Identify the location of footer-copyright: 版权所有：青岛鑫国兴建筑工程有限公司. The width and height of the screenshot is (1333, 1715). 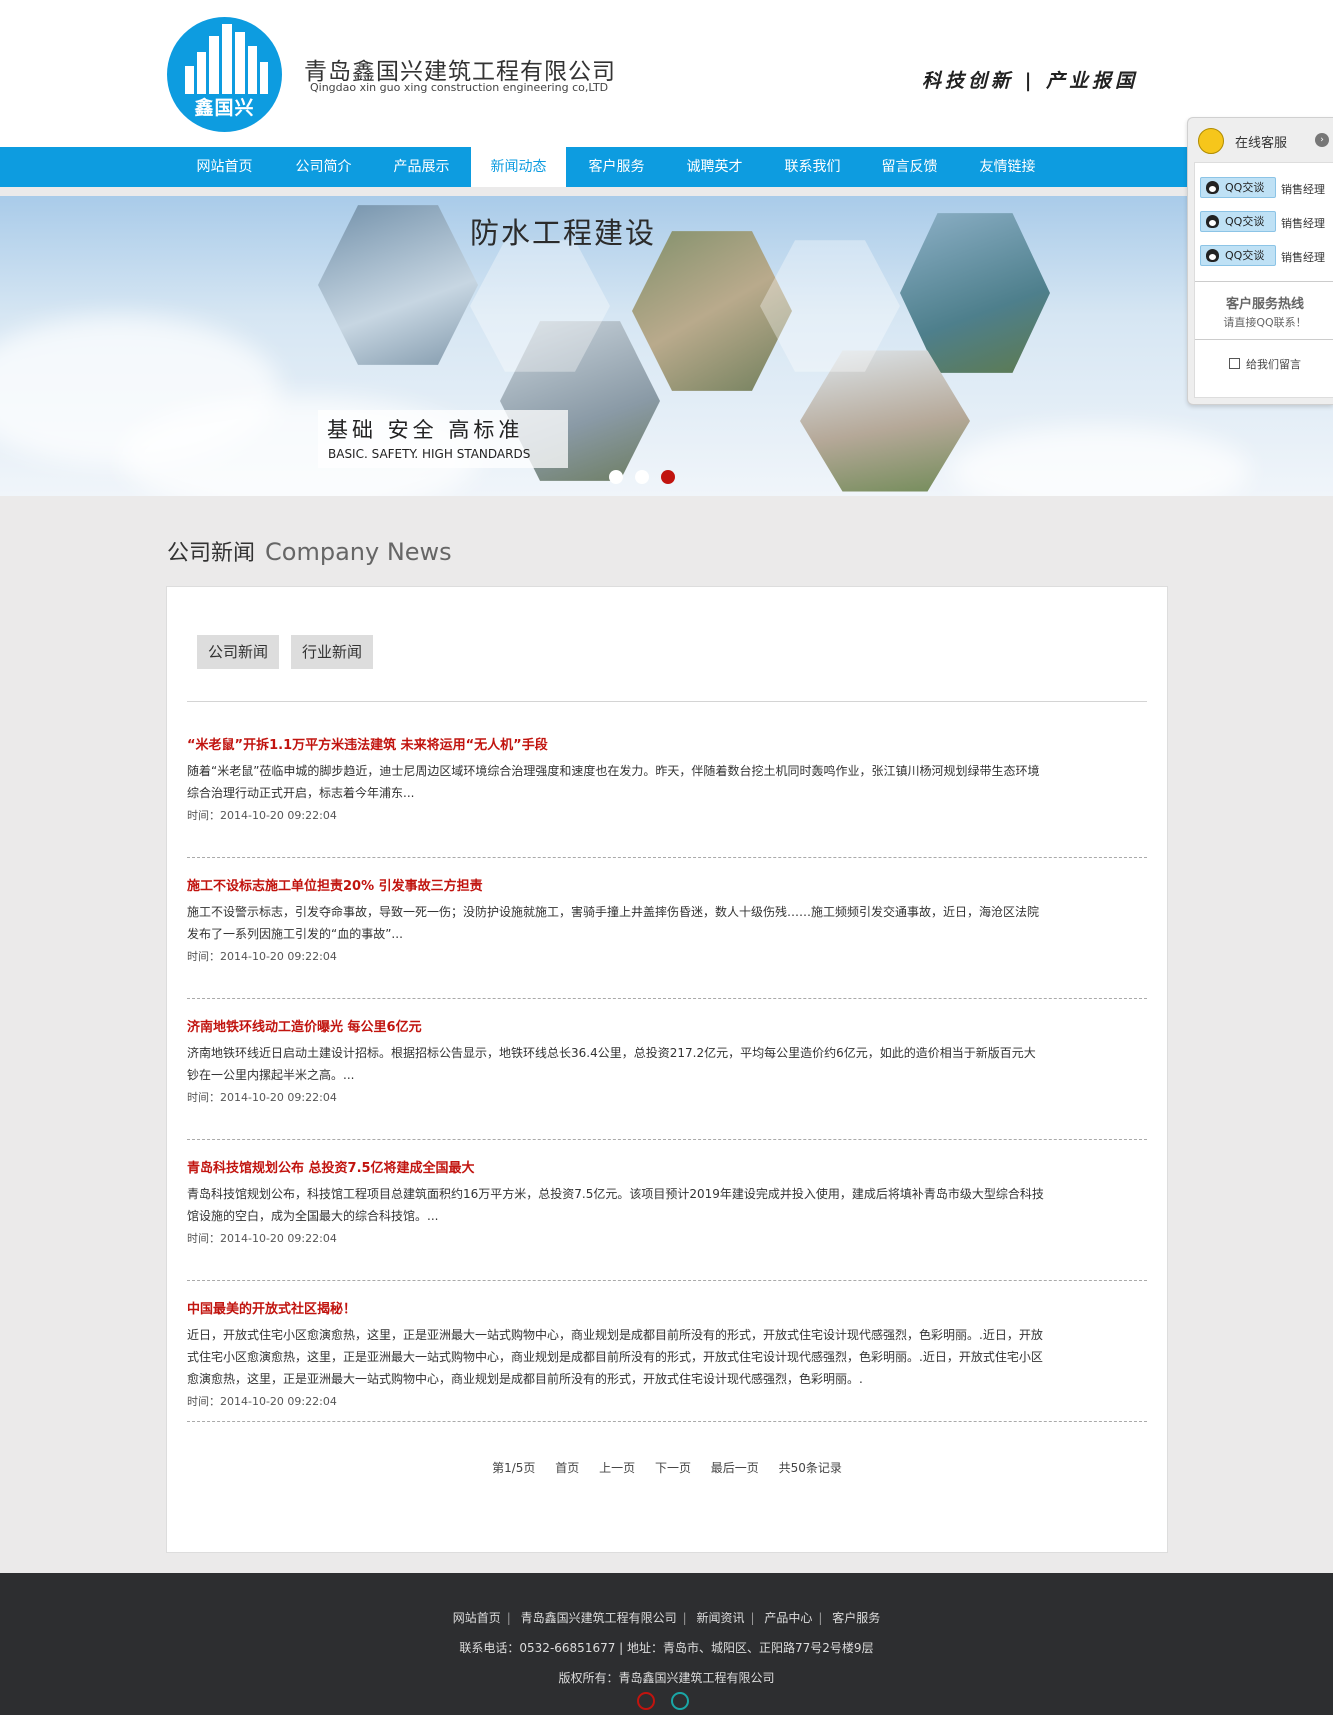
(666, 1678).